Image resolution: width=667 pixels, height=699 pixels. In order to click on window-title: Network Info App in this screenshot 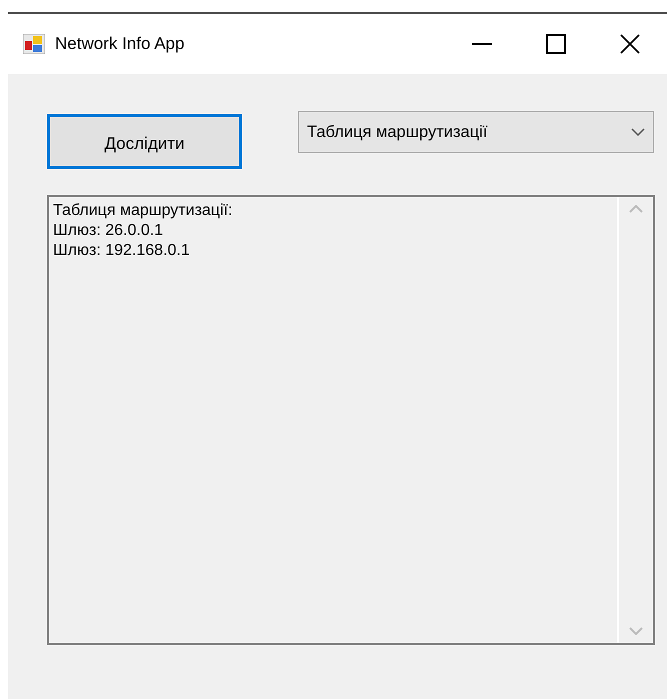, I will do `click(120, 44)`.